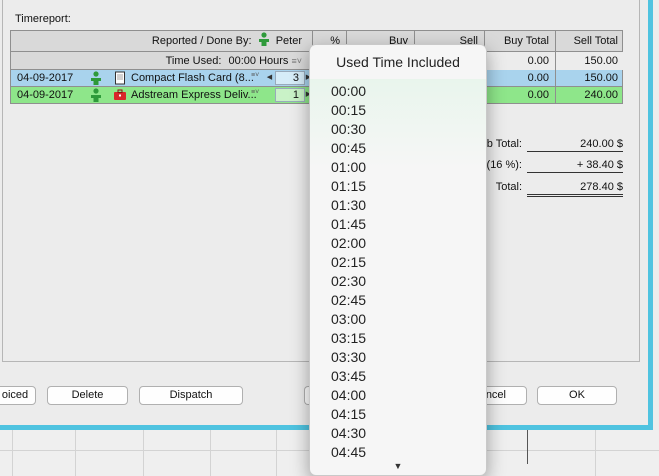 The width and height of the screenshot is (659, 476). What do you see at coordinates (398, 452) in the screenshot?
I see `time-option: 04:45` at bounding box center [398, 452].